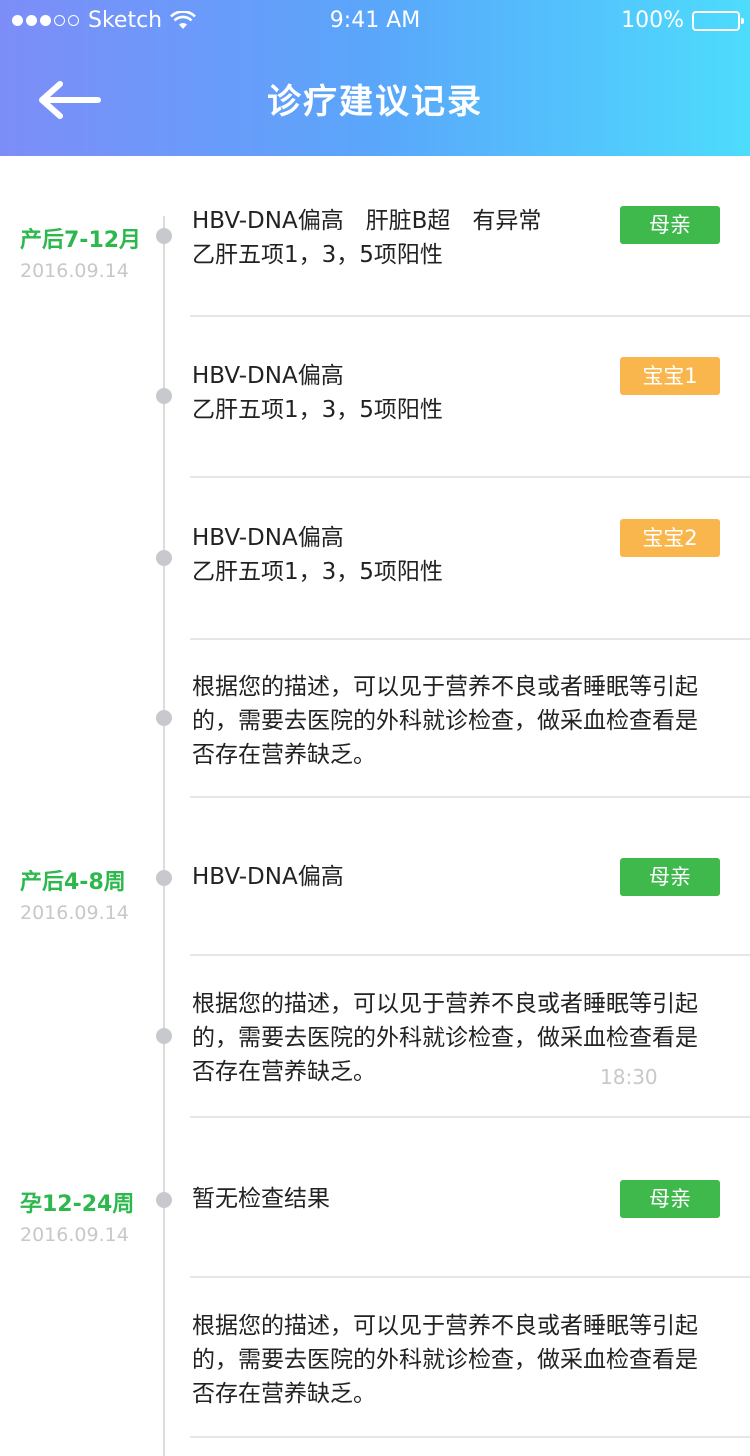 The image size is (750, 1456). I want to click on baby-tag: 宝宝1, so click(670, 376).